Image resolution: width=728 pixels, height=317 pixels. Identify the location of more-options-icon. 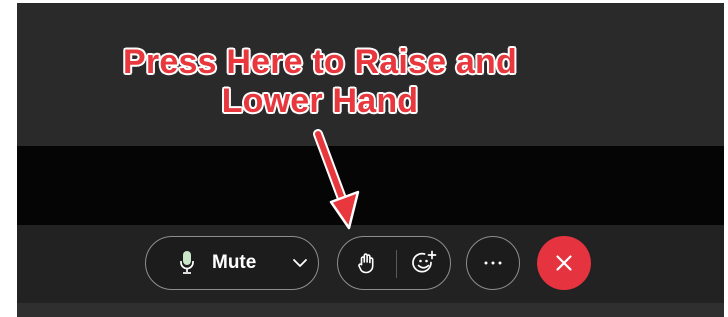
(493, 263).